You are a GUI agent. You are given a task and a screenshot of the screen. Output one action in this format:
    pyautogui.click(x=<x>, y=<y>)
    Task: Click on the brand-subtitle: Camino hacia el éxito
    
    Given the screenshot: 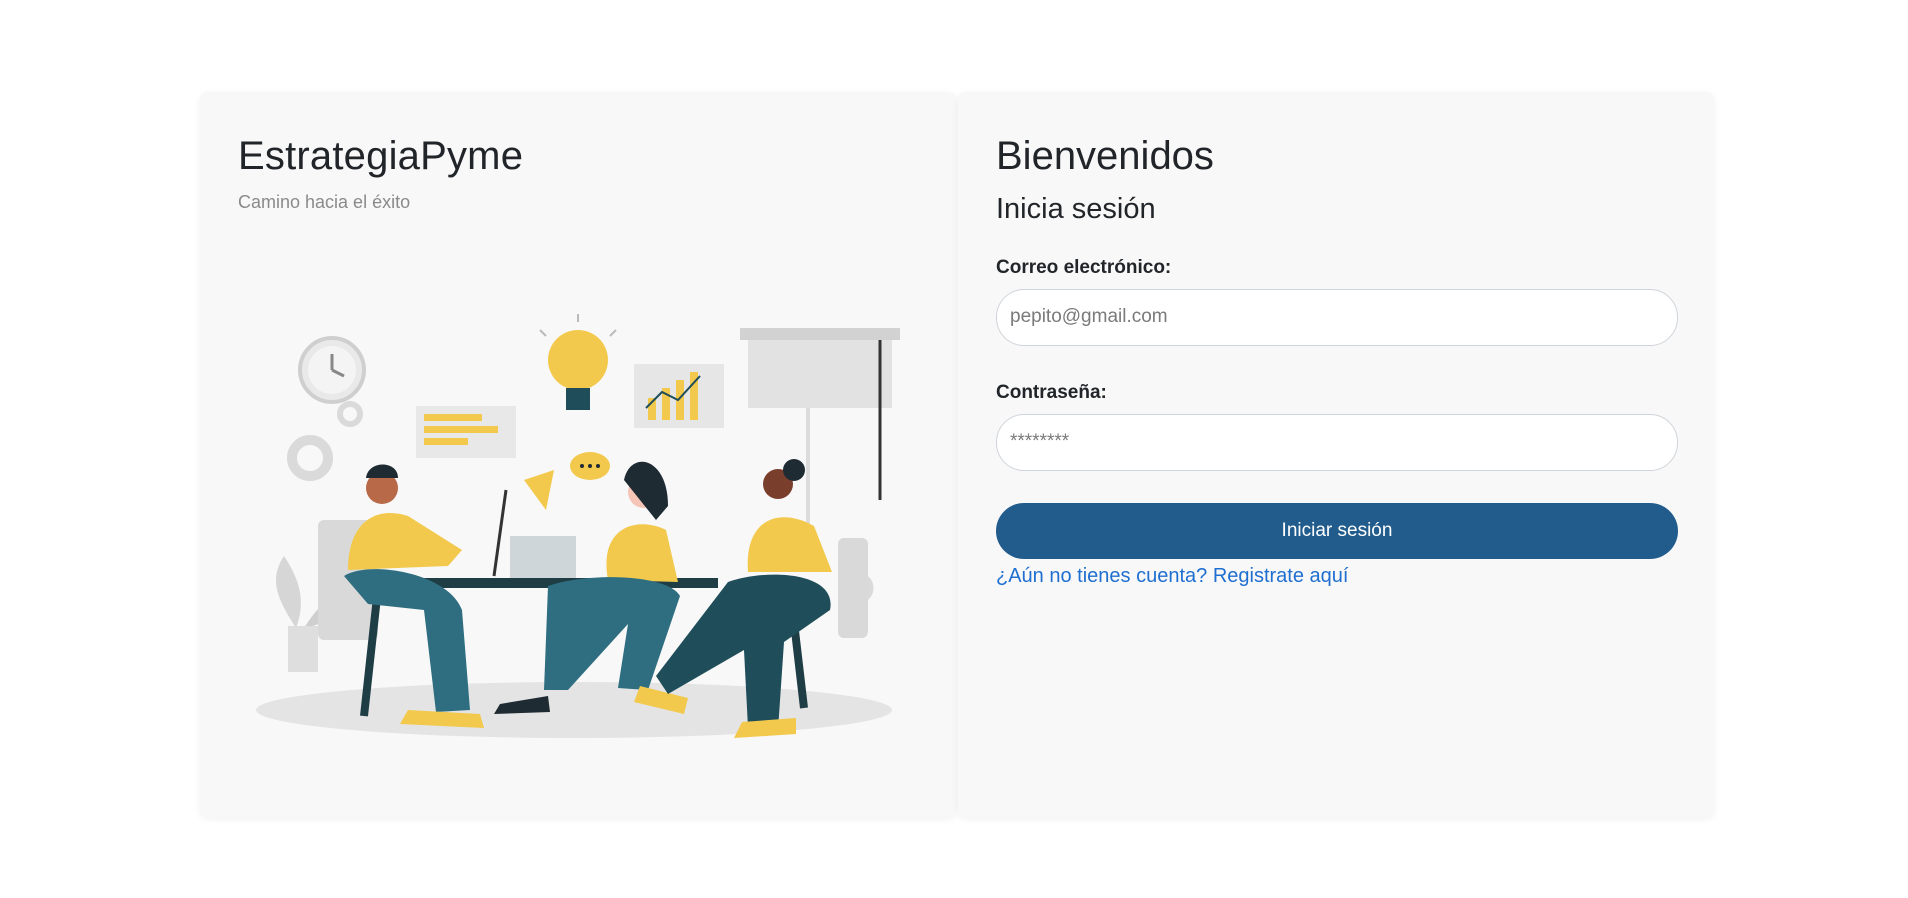 What is the action you would take?
    pyautogui.click(x=324, y=202)
    